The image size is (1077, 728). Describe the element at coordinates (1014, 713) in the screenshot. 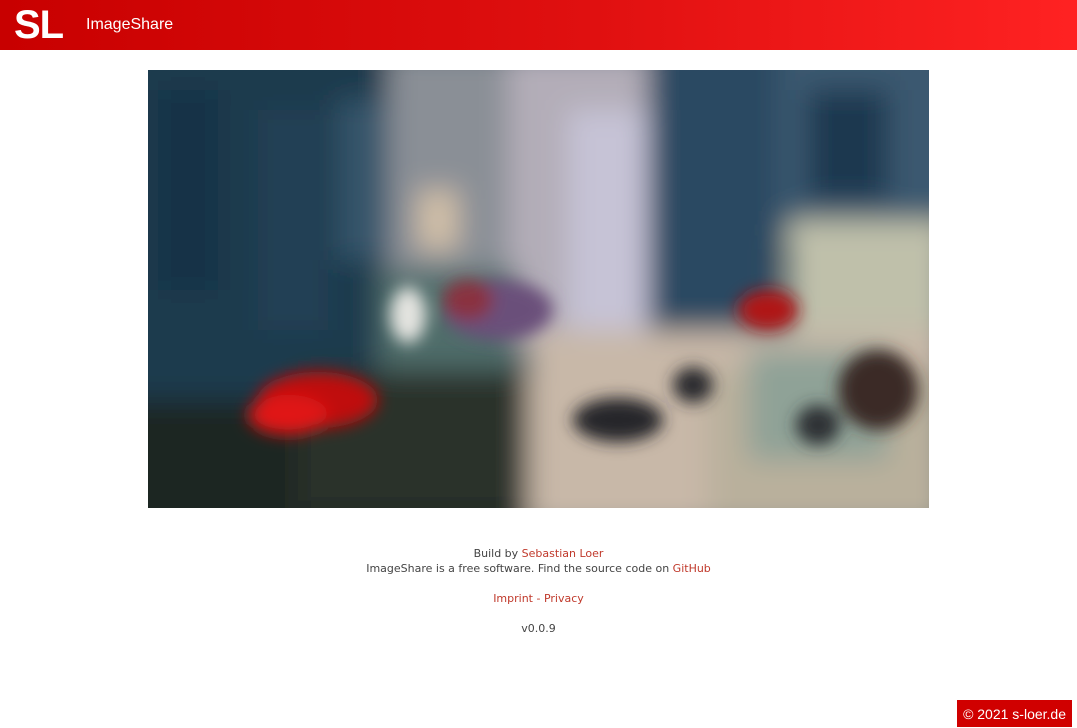

I see `copyright-badge: © 2021 s-loer.de` at that location.